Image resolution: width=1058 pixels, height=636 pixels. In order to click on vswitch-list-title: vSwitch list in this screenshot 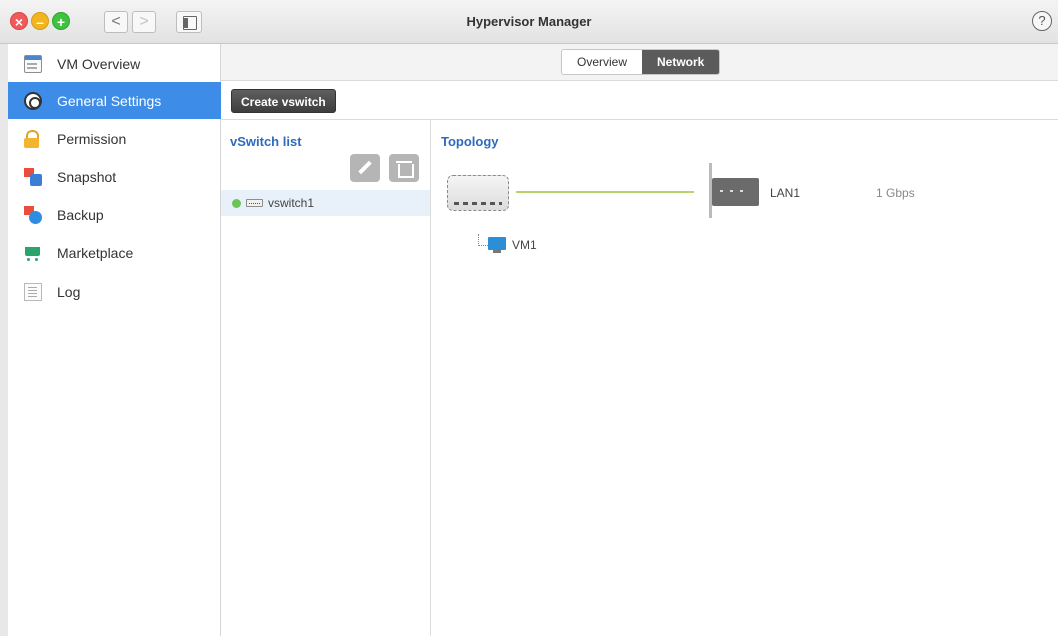, I will do `click(266, 141)`.